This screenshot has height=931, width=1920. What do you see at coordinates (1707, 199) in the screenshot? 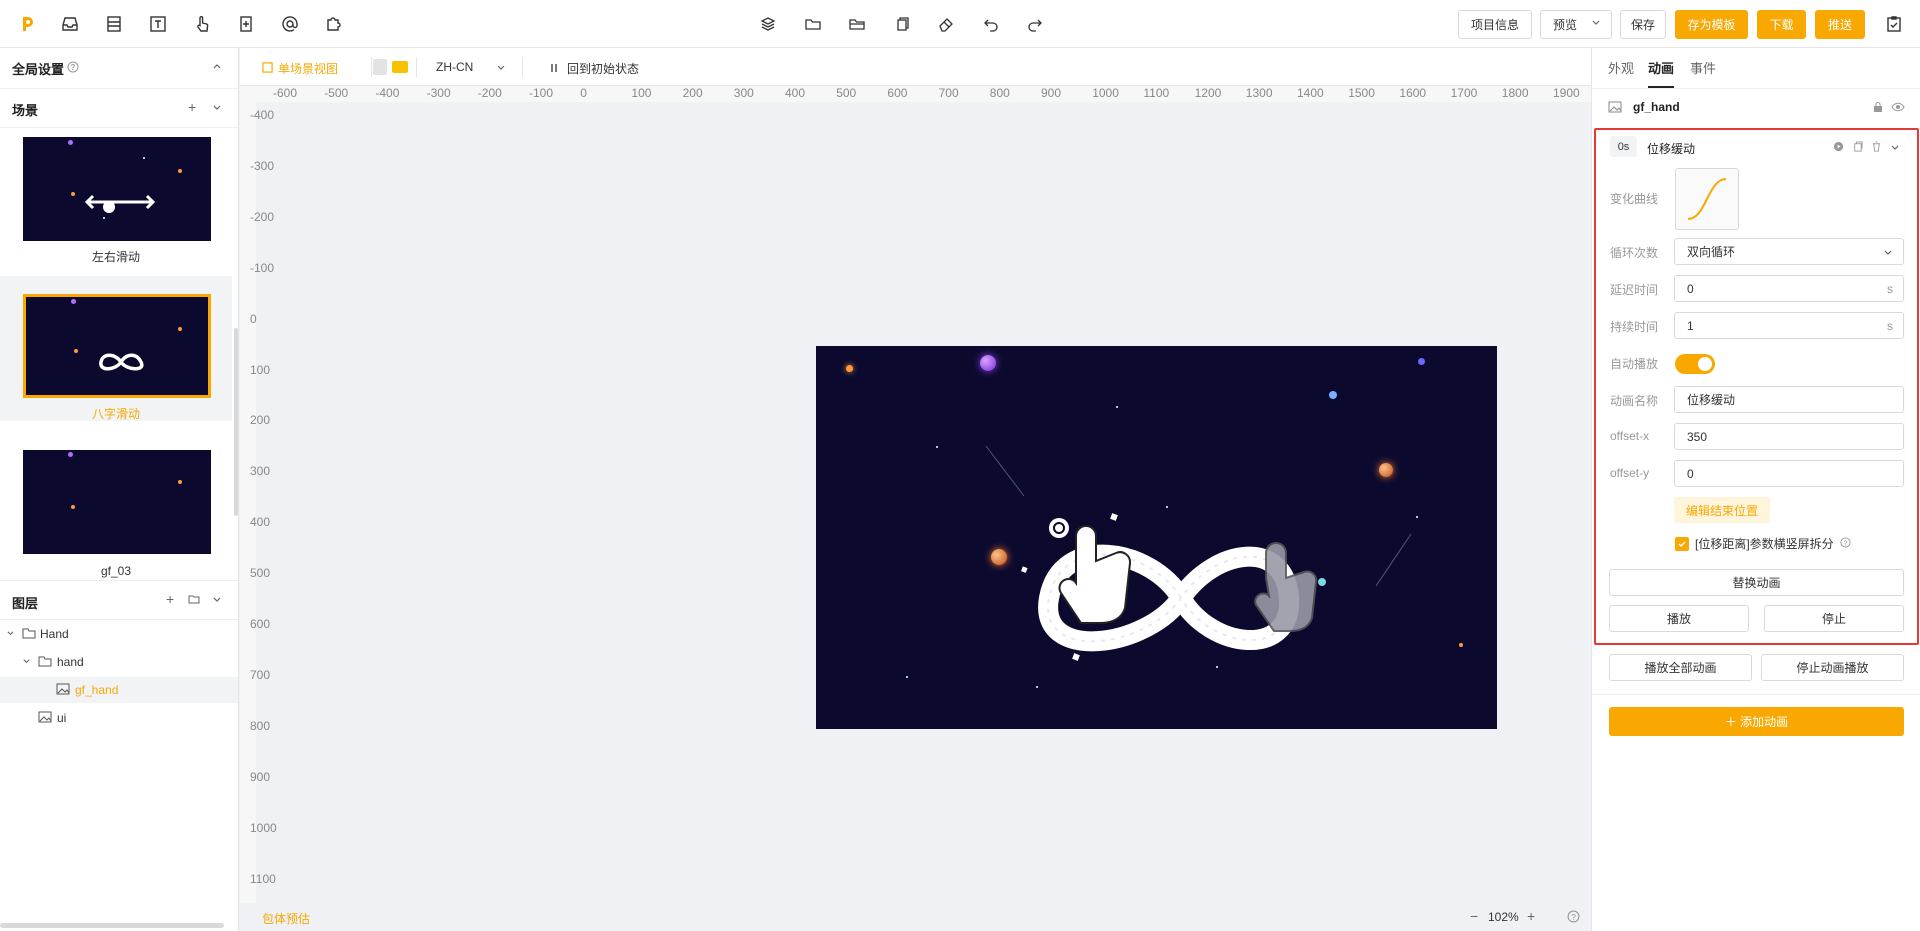
I see `easing-curve-picker` at bounding box center [1707, 199].